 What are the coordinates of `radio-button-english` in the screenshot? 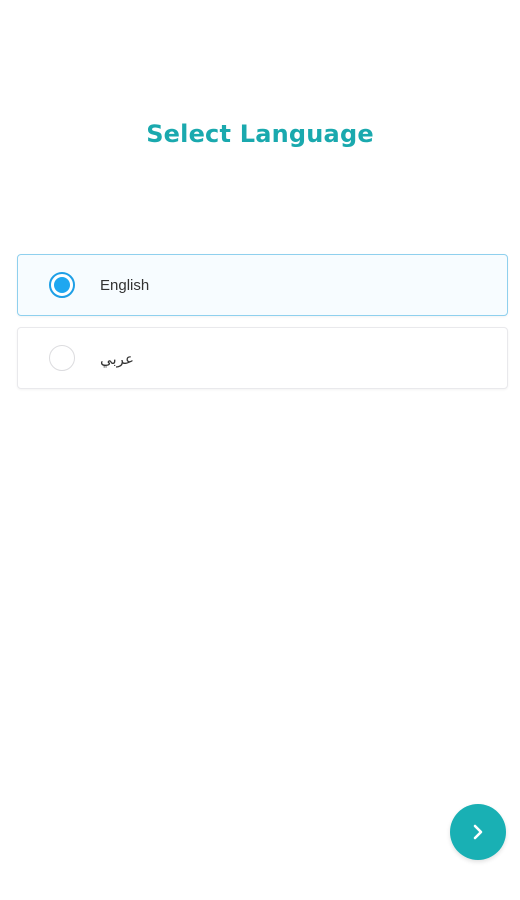 It's located at (62, 285).